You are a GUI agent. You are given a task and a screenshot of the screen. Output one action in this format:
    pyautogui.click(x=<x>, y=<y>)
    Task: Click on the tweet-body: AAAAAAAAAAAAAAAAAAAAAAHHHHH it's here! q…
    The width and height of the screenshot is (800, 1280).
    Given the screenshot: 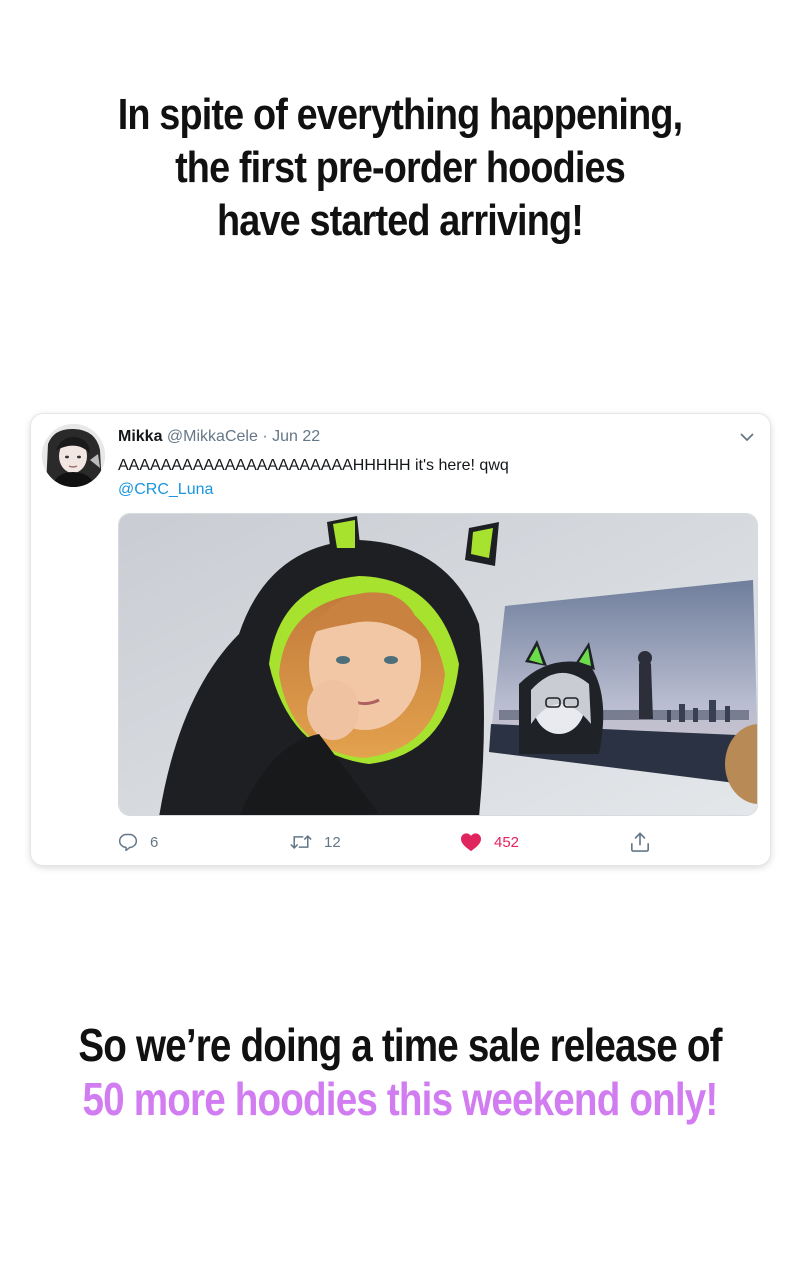 What is the action you would take?
    pyautogui.click(x=313, y=465)
    